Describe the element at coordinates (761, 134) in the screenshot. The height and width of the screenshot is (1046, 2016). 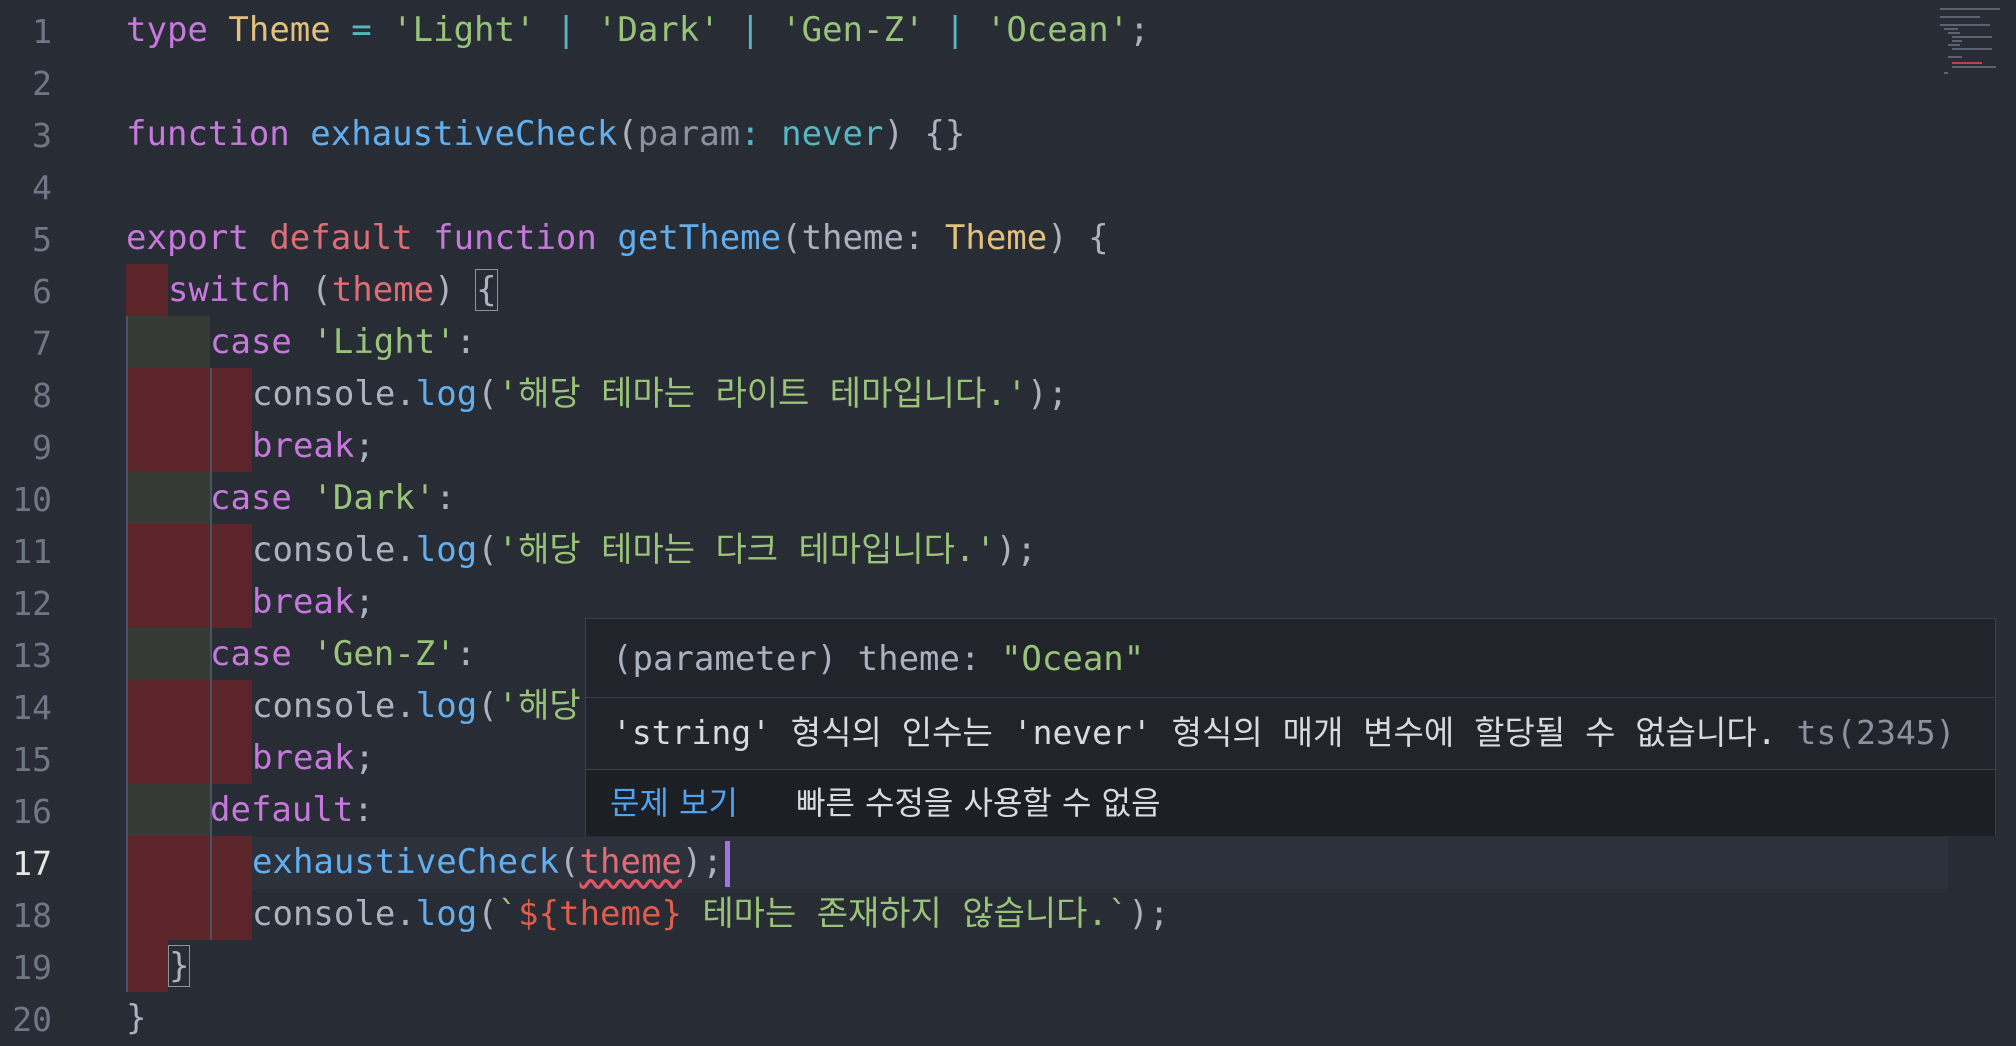
I see `operator-token: :` at that location.